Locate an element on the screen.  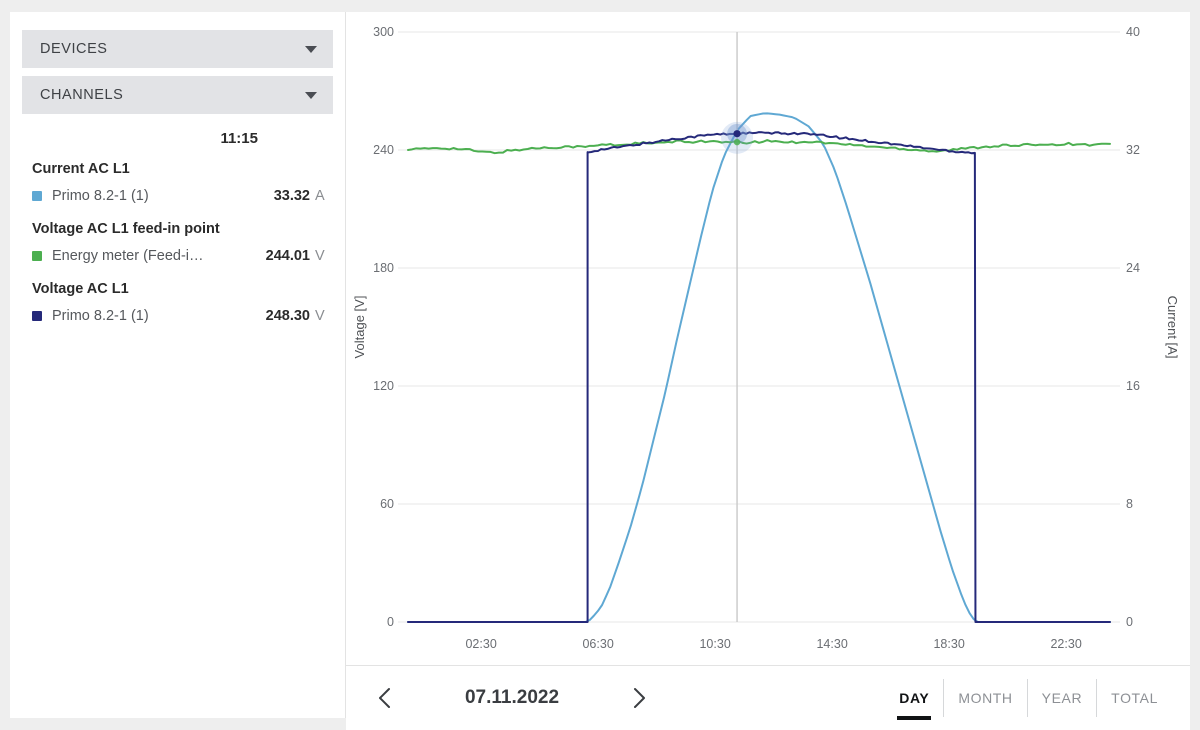
chevron-left-icon is located at coordinates (384, 698).